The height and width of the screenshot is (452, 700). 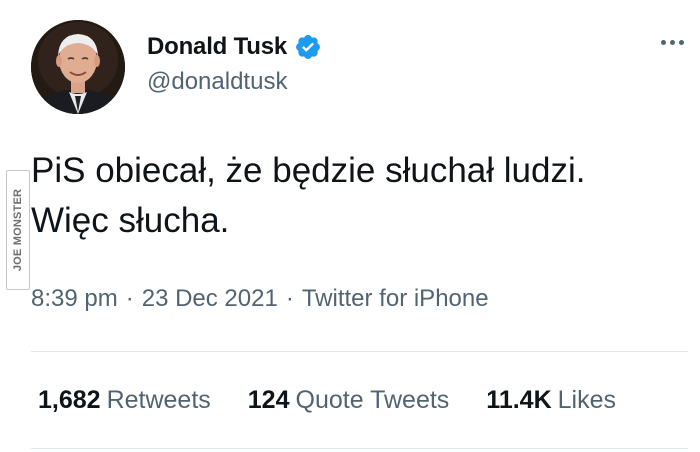 What do you see at coordinates (74, 299) in the screenshot?
I see `tweet-time: 8:39 pm` at bounding box center [74, 299].